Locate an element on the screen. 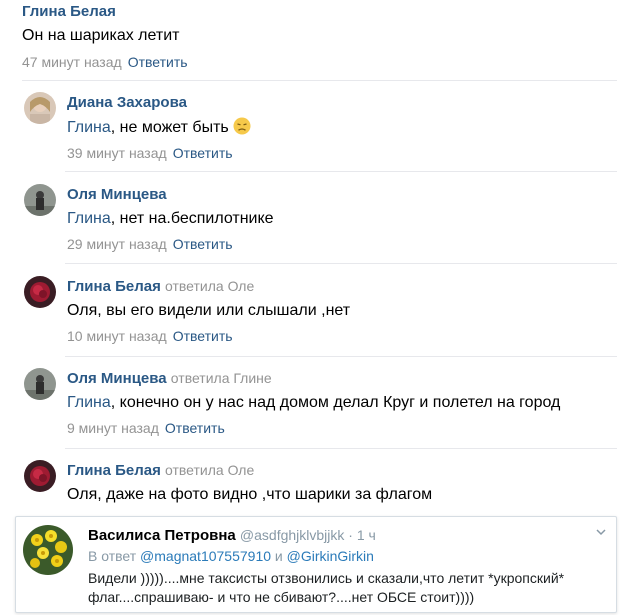 The width and height of the screenshot is (630, 615). tweet-avatar is located at coordinates (48, 550).